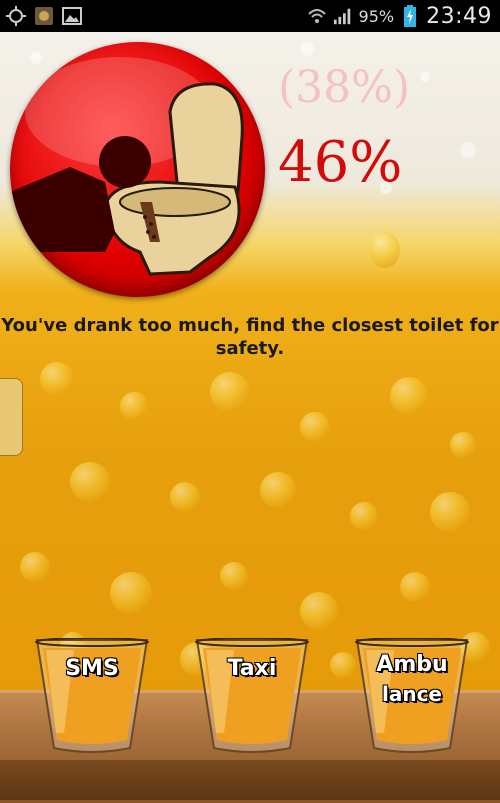 The width and height of the screenshot is (500, 803). Describe the element at coordinates (92, 697) in the screenshot. I see `sms-button: SMS` at that location.